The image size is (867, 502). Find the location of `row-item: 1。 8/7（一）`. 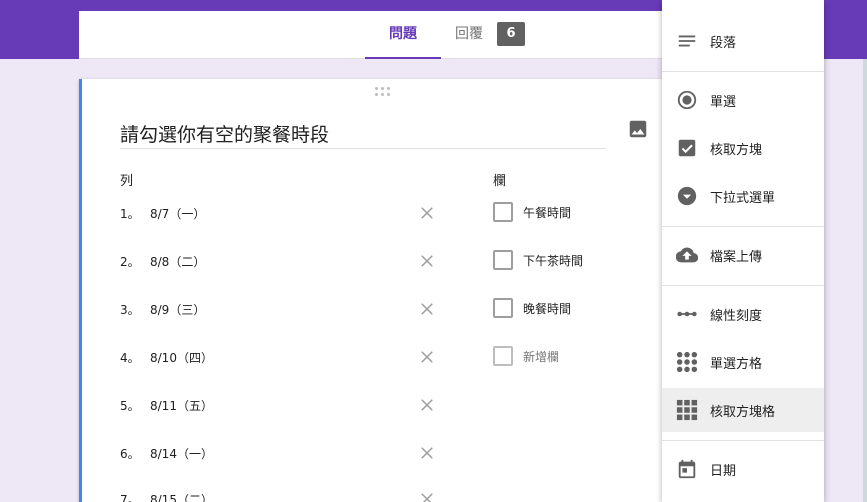

row-item: 1。 8/7（一） is located at coordinates (162, 213).